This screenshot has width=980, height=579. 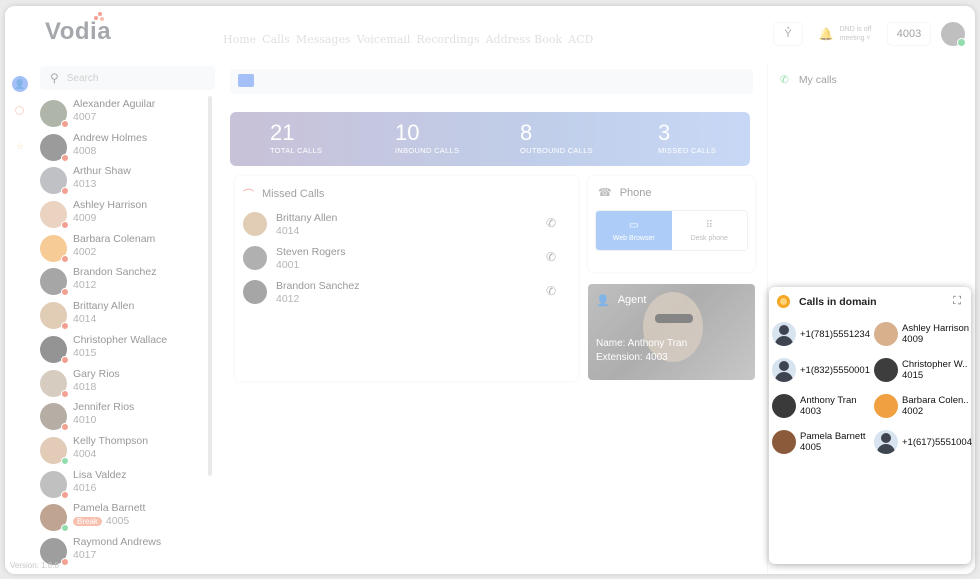 What do you see at coordinates (248, 195) in the screenshot?
I see `missed-call-icon: ⌒` at bounding box center [248, 195].